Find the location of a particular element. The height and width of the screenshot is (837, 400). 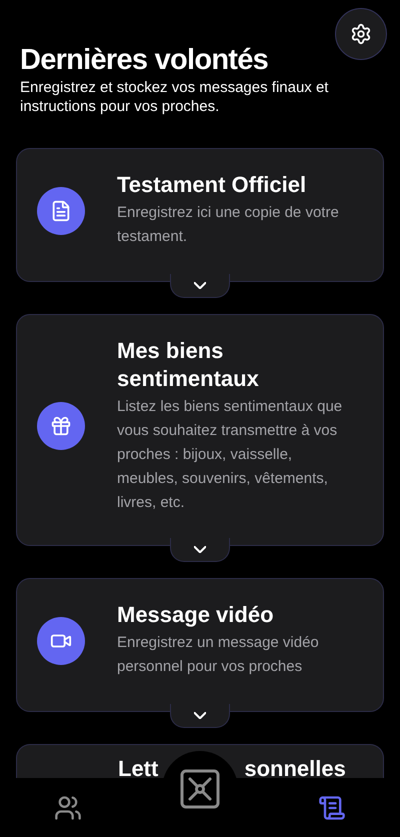

card-description: Enregistrez ici une copie de votre testament. is located at coordinates (228, 225).